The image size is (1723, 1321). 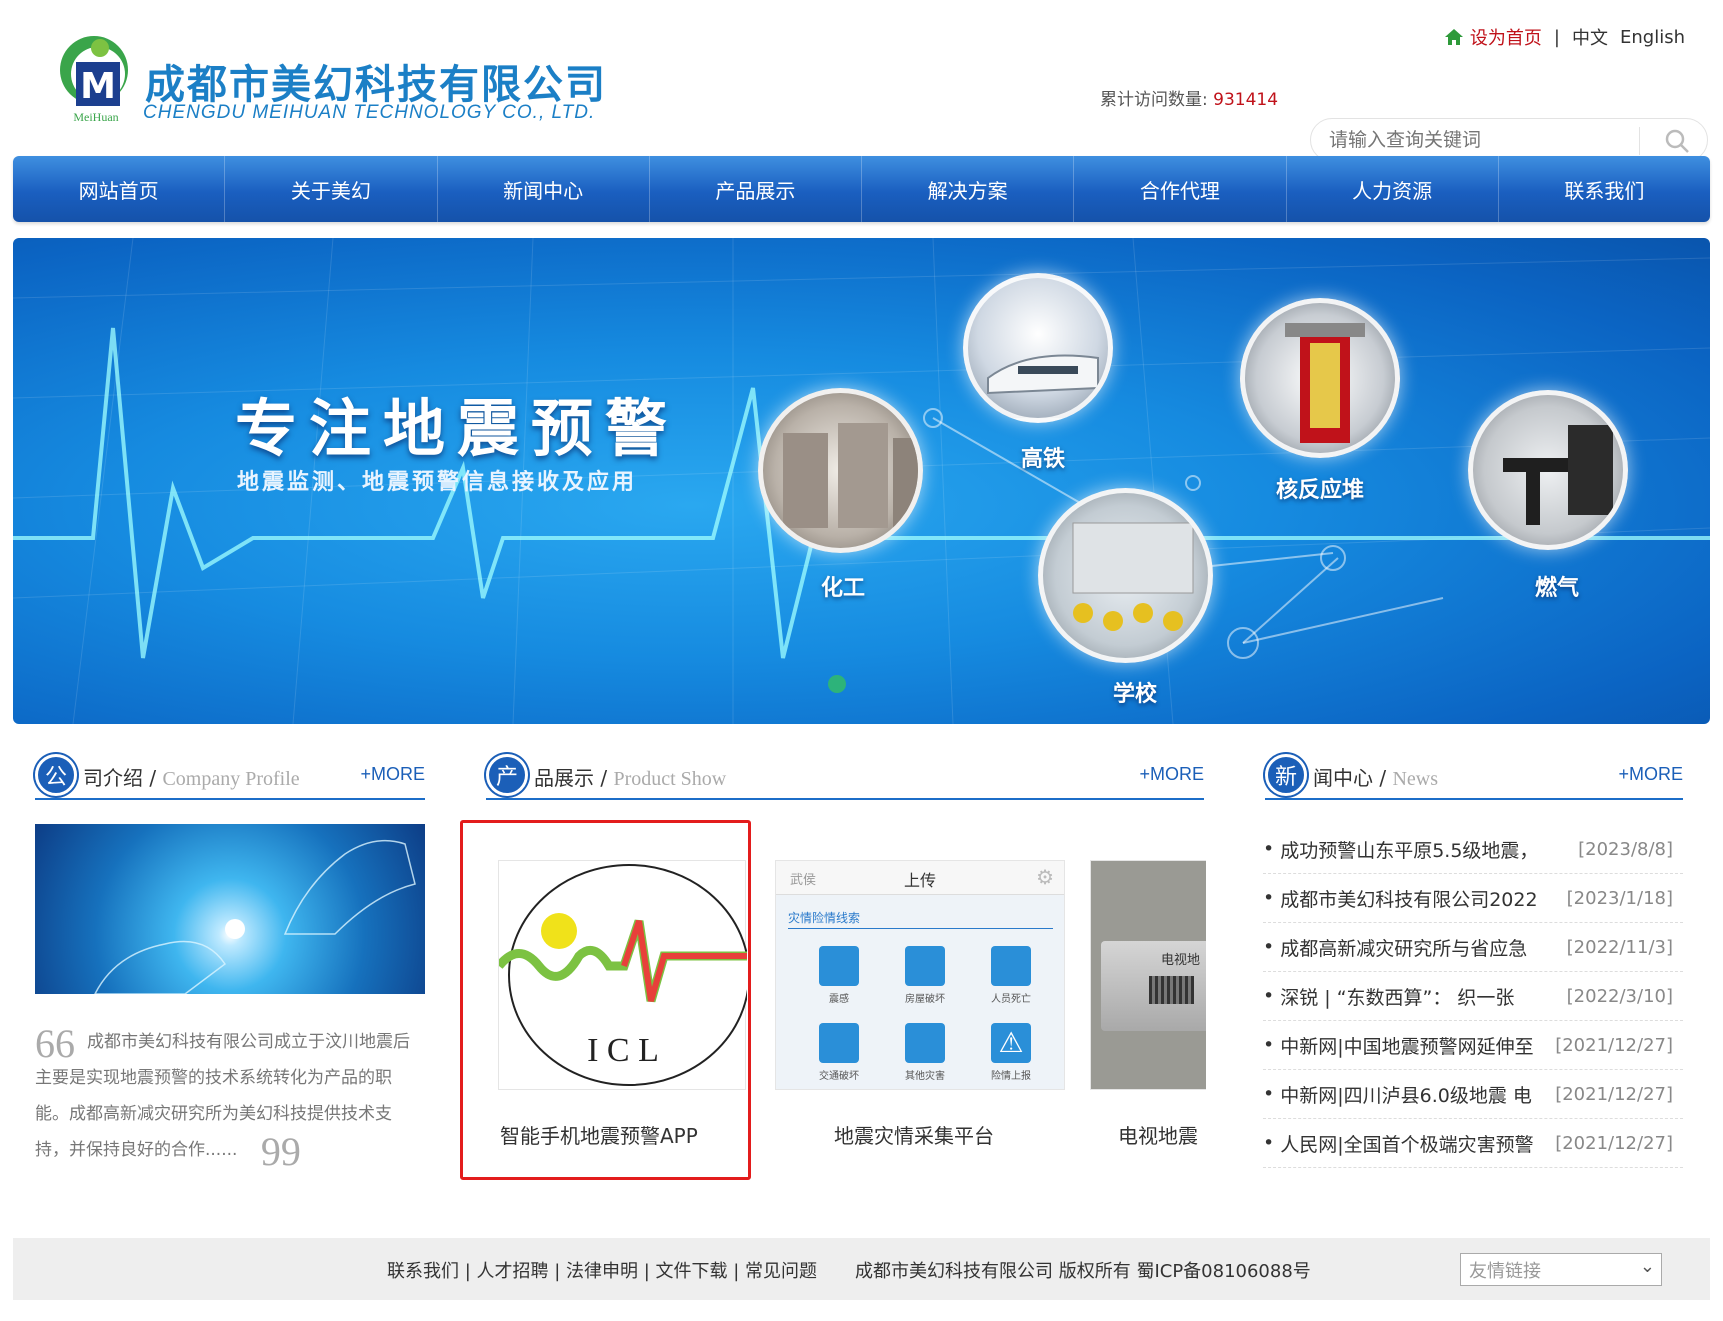 I want to click on nav-item-products: 产品展示, so click(x=756, y=189).